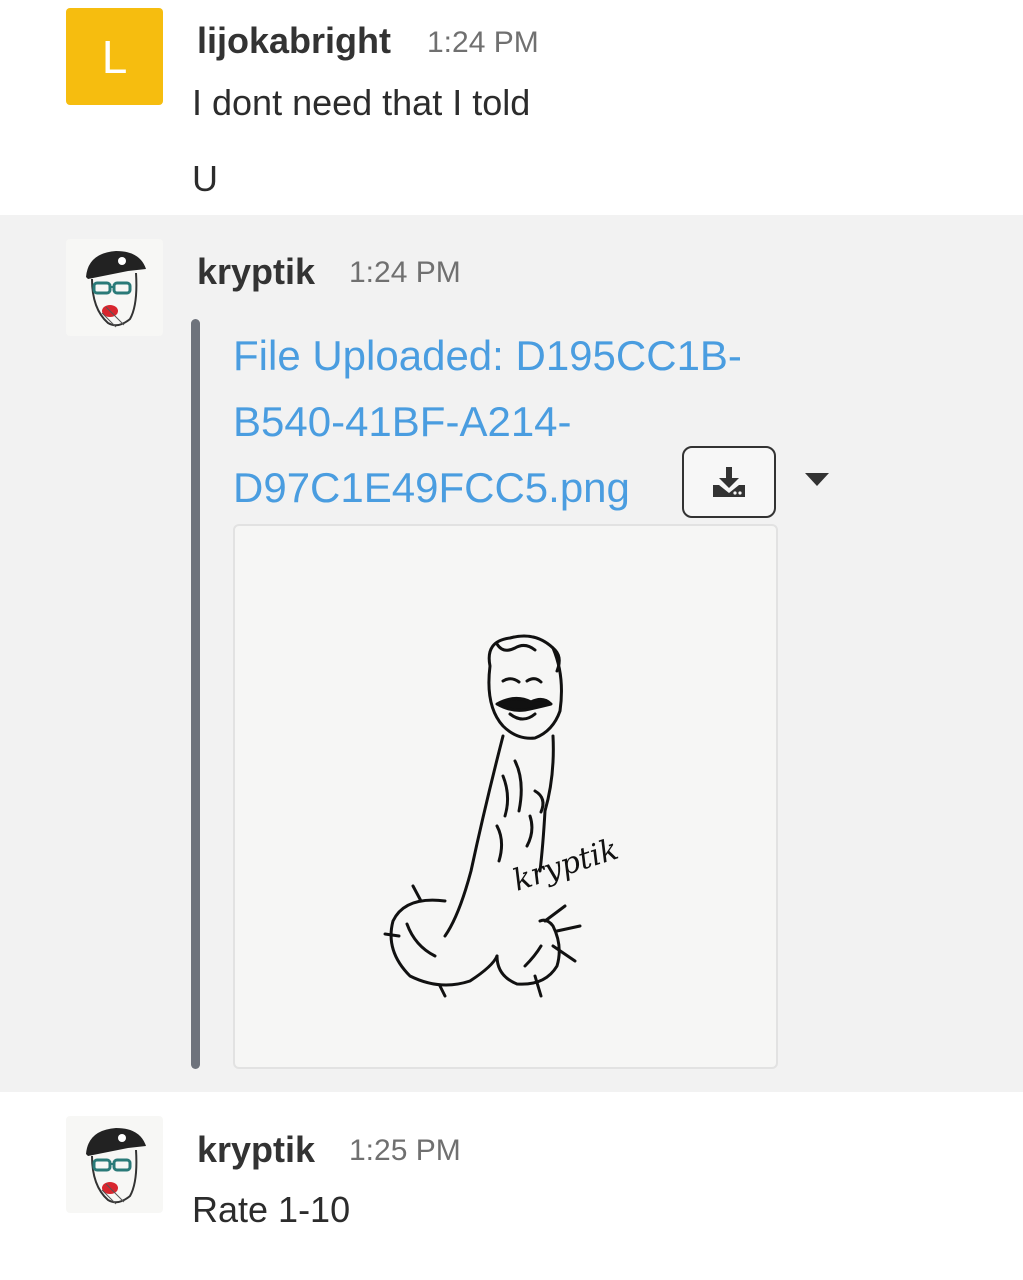  What do you see at coordinates (294, 41) in the screenshot?
I see `username: lijokabright` at bounding box center [294, 41].